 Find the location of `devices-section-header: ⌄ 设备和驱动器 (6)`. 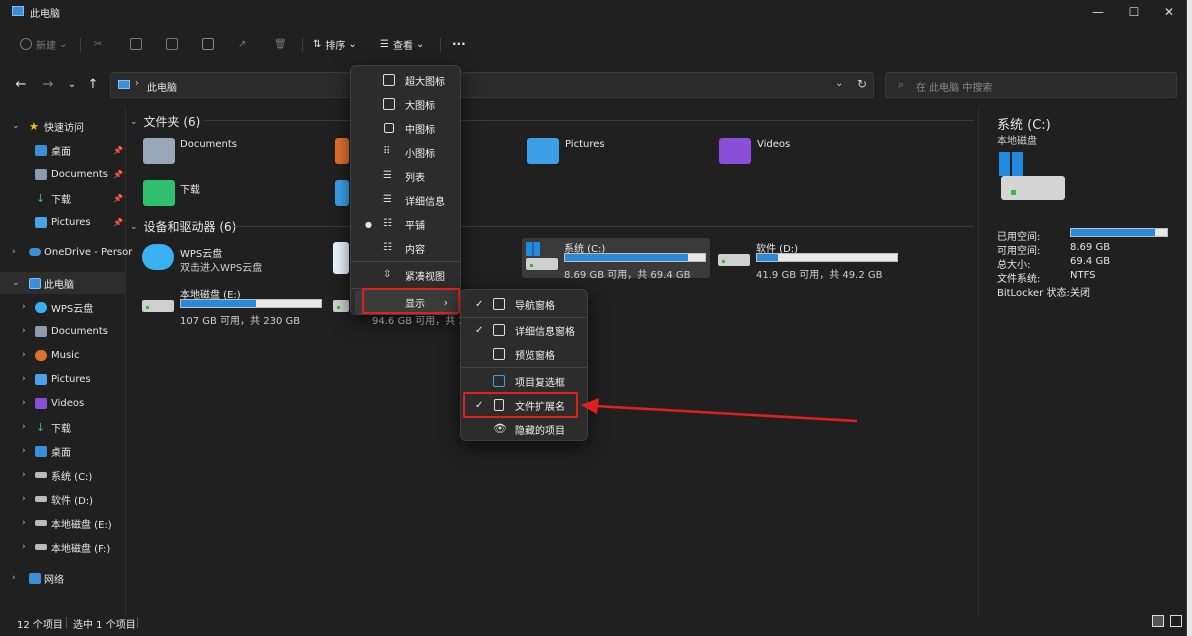

devices-section-header: ⌄ 设备和驱动器 (6) is located at coordinates (183, 226).